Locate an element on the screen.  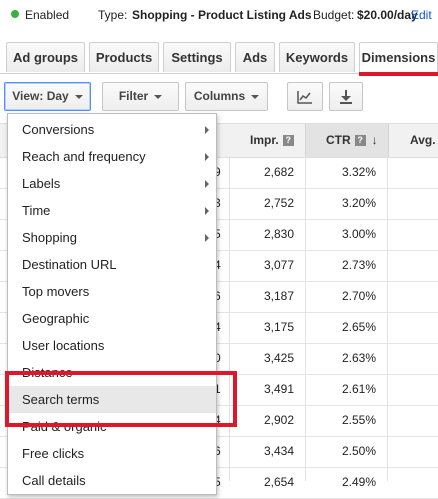
menu-item-label: Labels is located at coordinates (41, 183).